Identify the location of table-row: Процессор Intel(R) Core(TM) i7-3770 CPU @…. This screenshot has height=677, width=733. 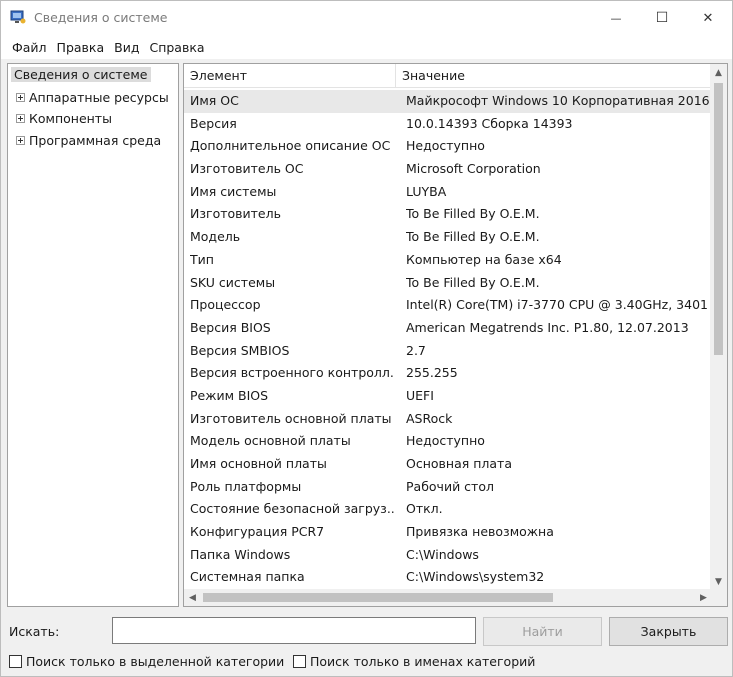
(448, 305).